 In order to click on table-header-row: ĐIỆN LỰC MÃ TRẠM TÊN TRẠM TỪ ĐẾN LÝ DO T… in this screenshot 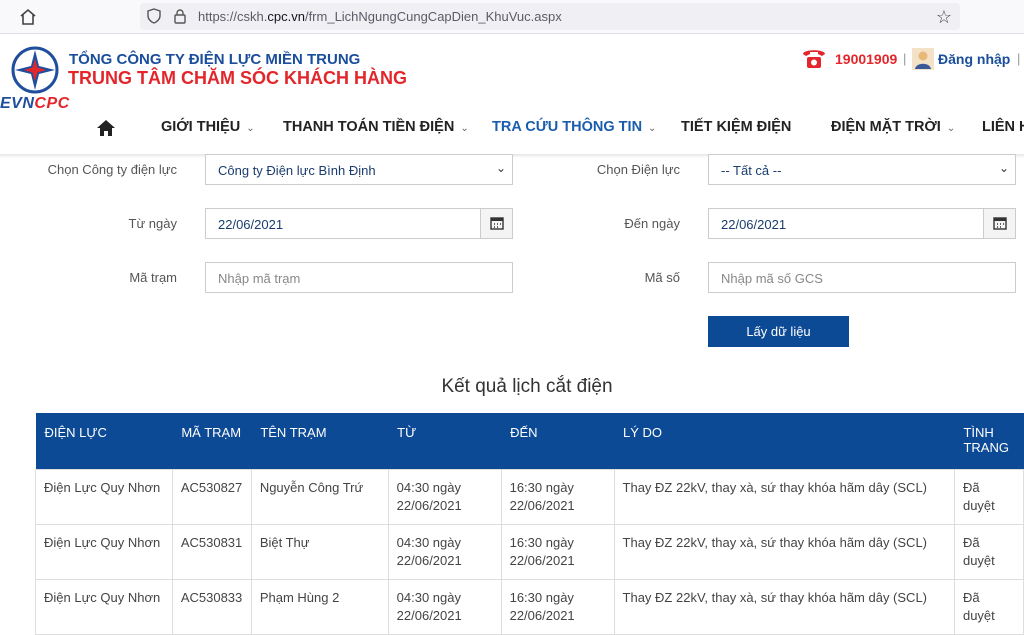, I will do `click(529, 441)`.